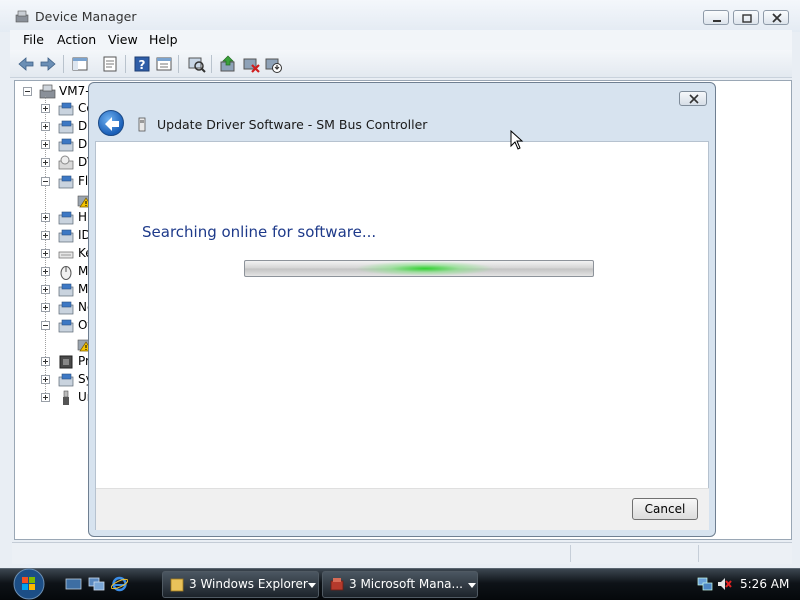 The height and width of the screenshot is (600, 800). Describe the element at coordinates (66, 380) in the screenshot. I see `system-devices-icon` at that location.